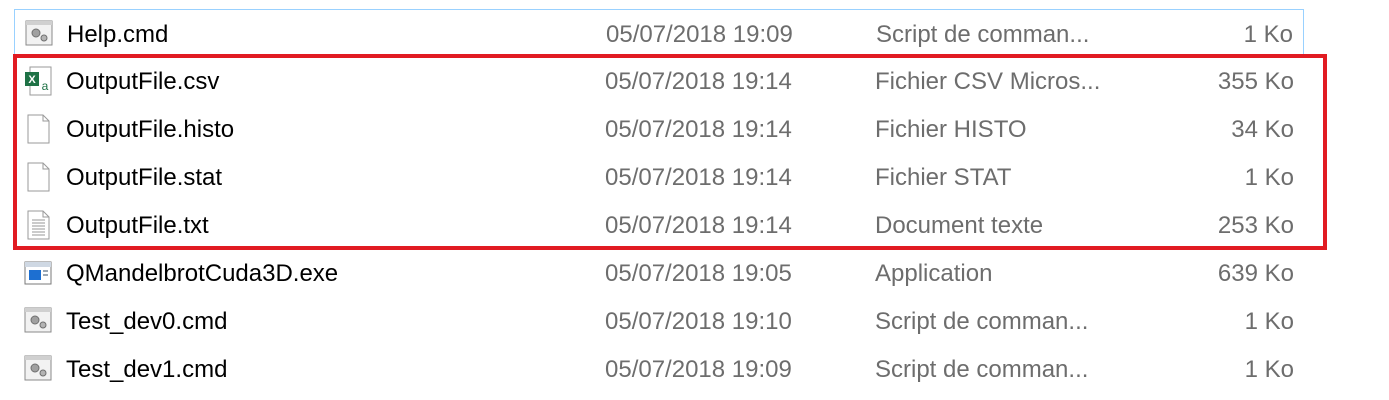 This screenshot has width=1389, height=400. I want to click on svg-text: a, so click(45, 86).